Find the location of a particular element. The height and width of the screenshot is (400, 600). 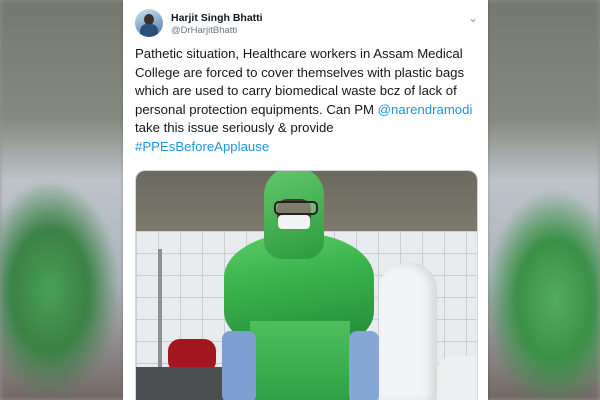

avatar is located at coordinates (149, 23).